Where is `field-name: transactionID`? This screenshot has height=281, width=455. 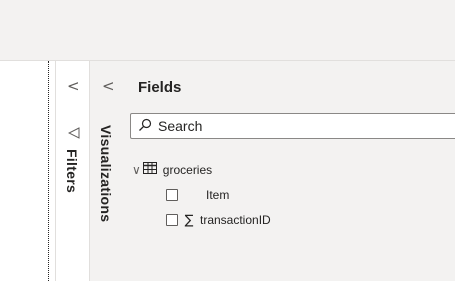
field-name: transactionID is located at coordinates (235, 220).